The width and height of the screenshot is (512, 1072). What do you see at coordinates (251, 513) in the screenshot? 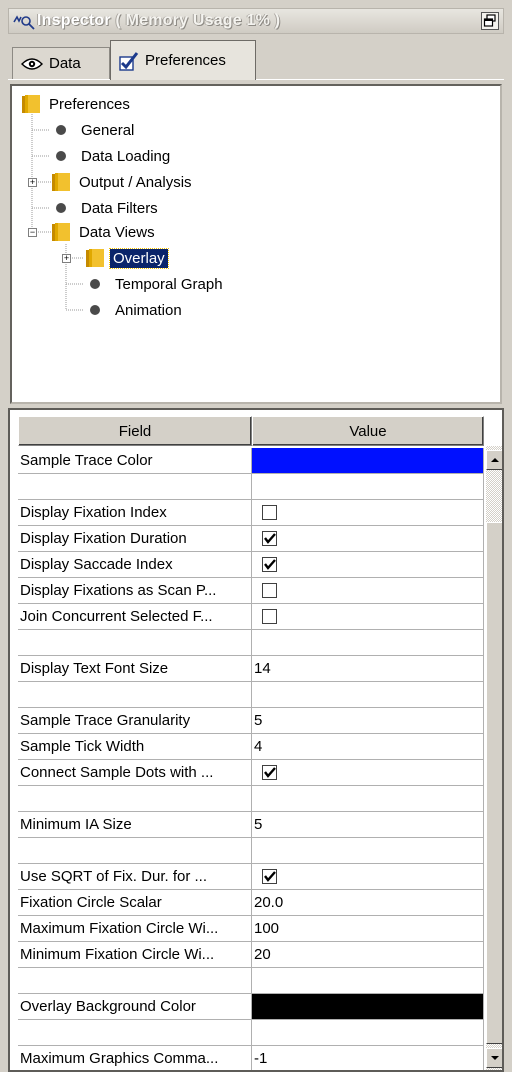
I see `grid-row: Display Fixation Index` at bounding box center [251, 513].